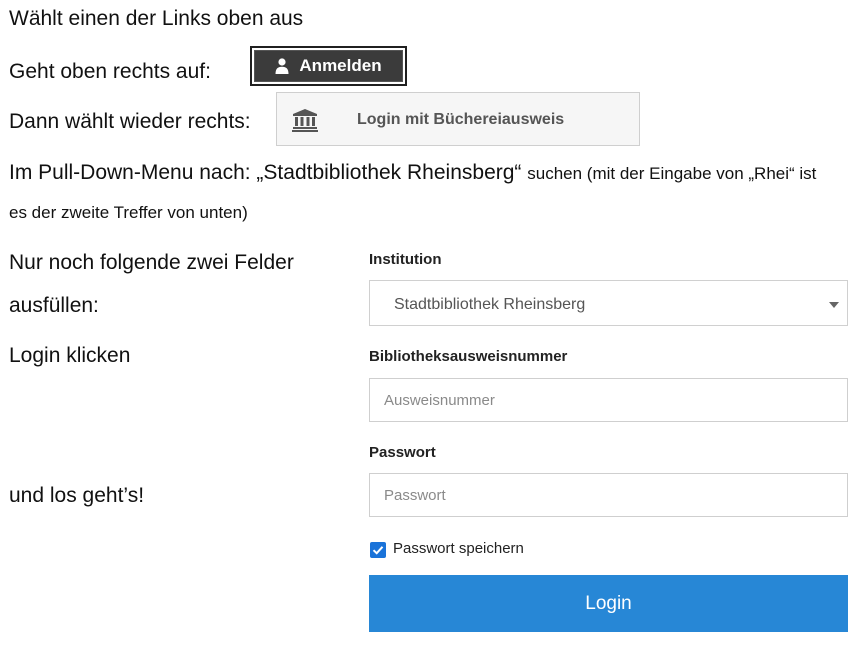 The height and width of the screenshot is (654, 867). I want to click on user-icon, so click(282, 66).